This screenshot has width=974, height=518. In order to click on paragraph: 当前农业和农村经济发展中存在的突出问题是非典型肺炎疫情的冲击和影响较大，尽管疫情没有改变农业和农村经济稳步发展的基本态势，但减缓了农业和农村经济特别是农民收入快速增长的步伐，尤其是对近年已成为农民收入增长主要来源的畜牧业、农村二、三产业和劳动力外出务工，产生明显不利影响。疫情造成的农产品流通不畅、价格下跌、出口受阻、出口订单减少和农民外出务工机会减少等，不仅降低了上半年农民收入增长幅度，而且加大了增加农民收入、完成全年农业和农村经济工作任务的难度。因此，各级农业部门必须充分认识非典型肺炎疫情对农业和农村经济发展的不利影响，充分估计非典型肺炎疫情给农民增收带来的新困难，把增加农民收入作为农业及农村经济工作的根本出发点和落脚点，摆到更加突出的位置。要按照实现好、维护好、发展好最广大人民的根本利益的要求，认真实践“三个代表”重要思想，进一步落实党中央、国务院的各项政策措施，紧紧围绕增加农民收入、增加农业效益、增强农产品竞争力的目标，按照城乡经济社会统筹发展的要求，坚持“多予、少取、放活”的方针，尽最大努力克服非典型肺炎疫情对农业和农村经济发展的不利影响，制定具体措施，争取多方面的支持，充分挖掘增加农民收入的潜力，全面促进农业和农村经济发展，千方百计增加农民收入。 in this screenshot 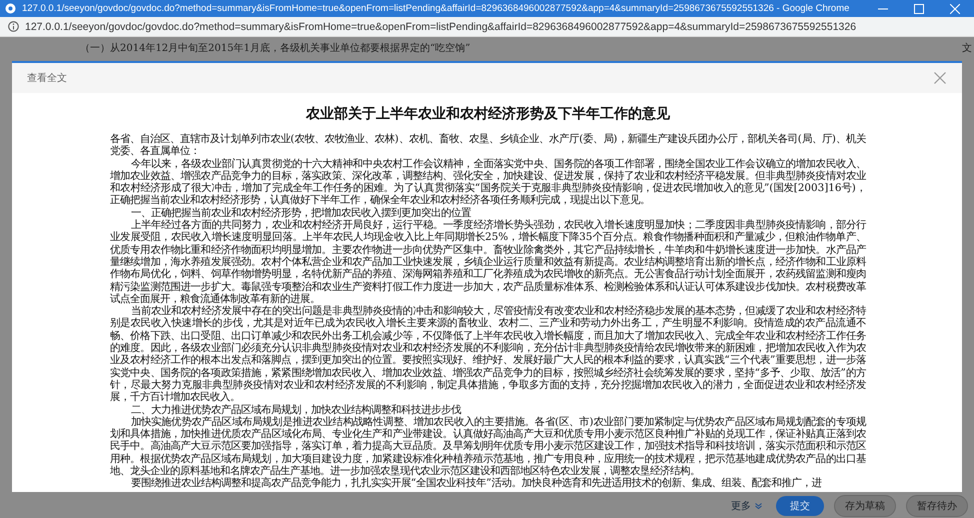, I will do `click(488, 354)`.